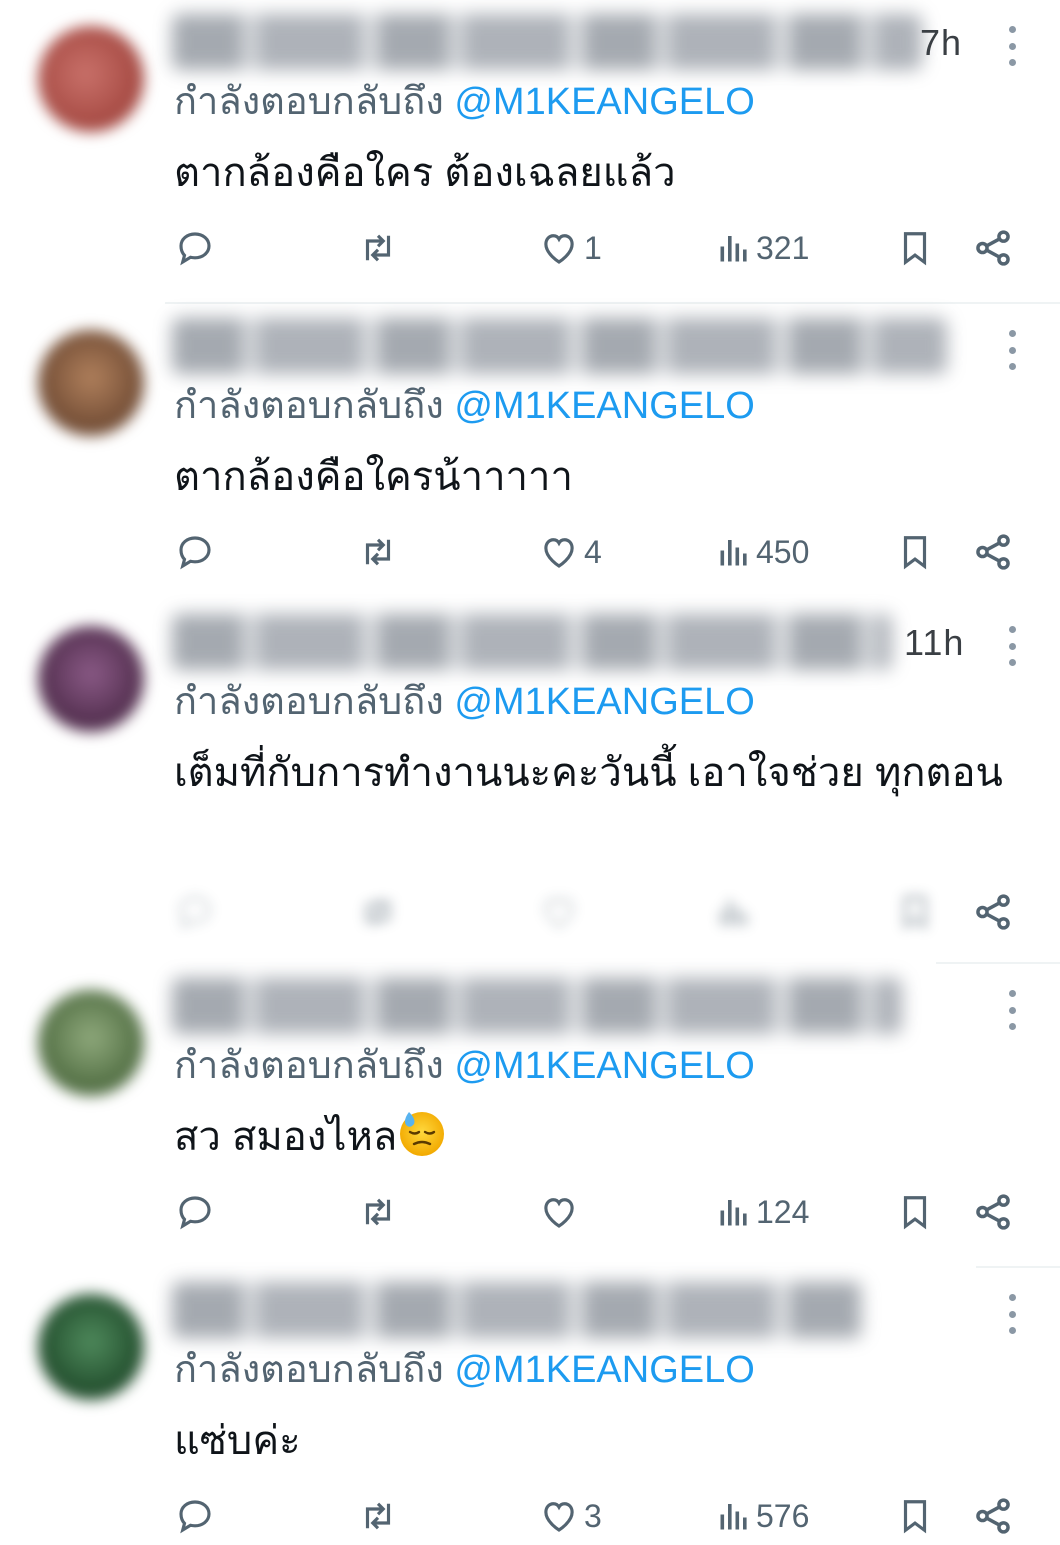 Image resolution: width=1060 pixels, height=1545 pixels. Describe the element at coordinates (570, 248) in the screenshot. I see `like-button: 1` at that location.